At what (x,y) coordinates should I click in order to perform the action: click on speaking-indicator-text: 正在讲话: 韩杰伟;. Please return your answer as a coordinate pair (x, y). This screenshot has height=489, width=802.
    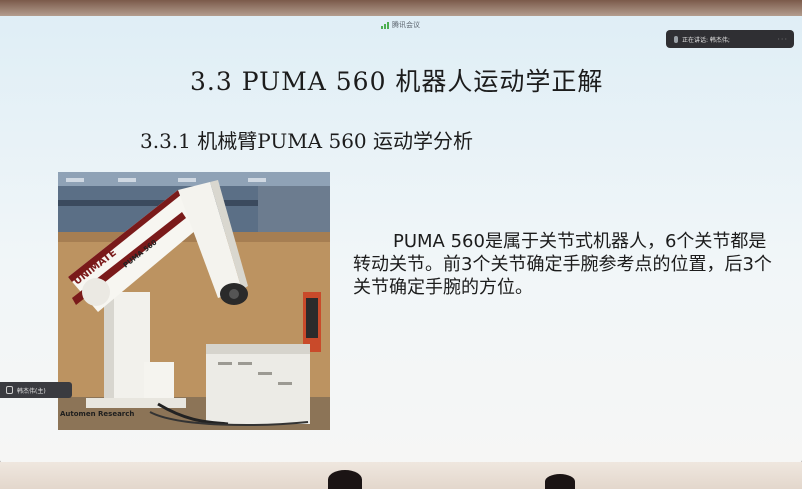
    Looking at the image, I should click on (706, 40).